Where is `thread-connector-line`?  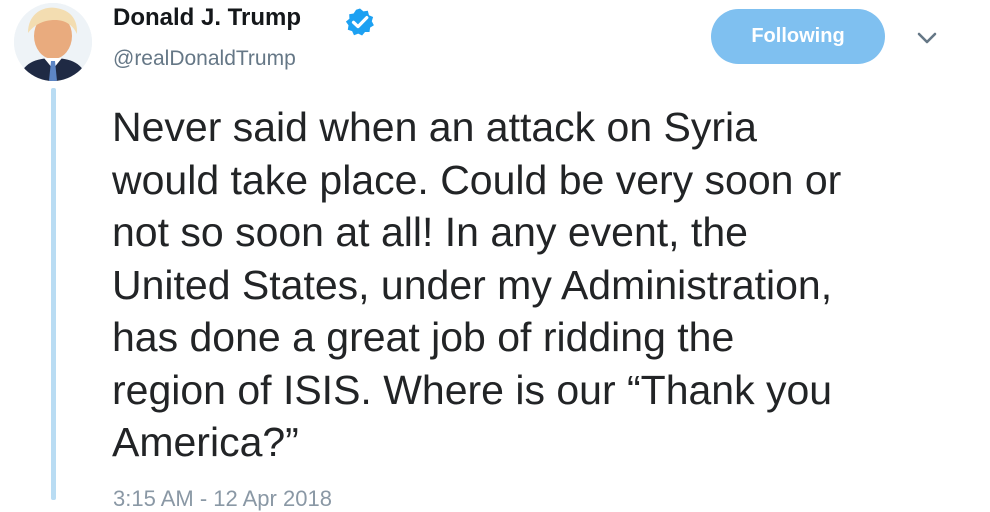
thread-connector-line is located at coordinates (53, 294).